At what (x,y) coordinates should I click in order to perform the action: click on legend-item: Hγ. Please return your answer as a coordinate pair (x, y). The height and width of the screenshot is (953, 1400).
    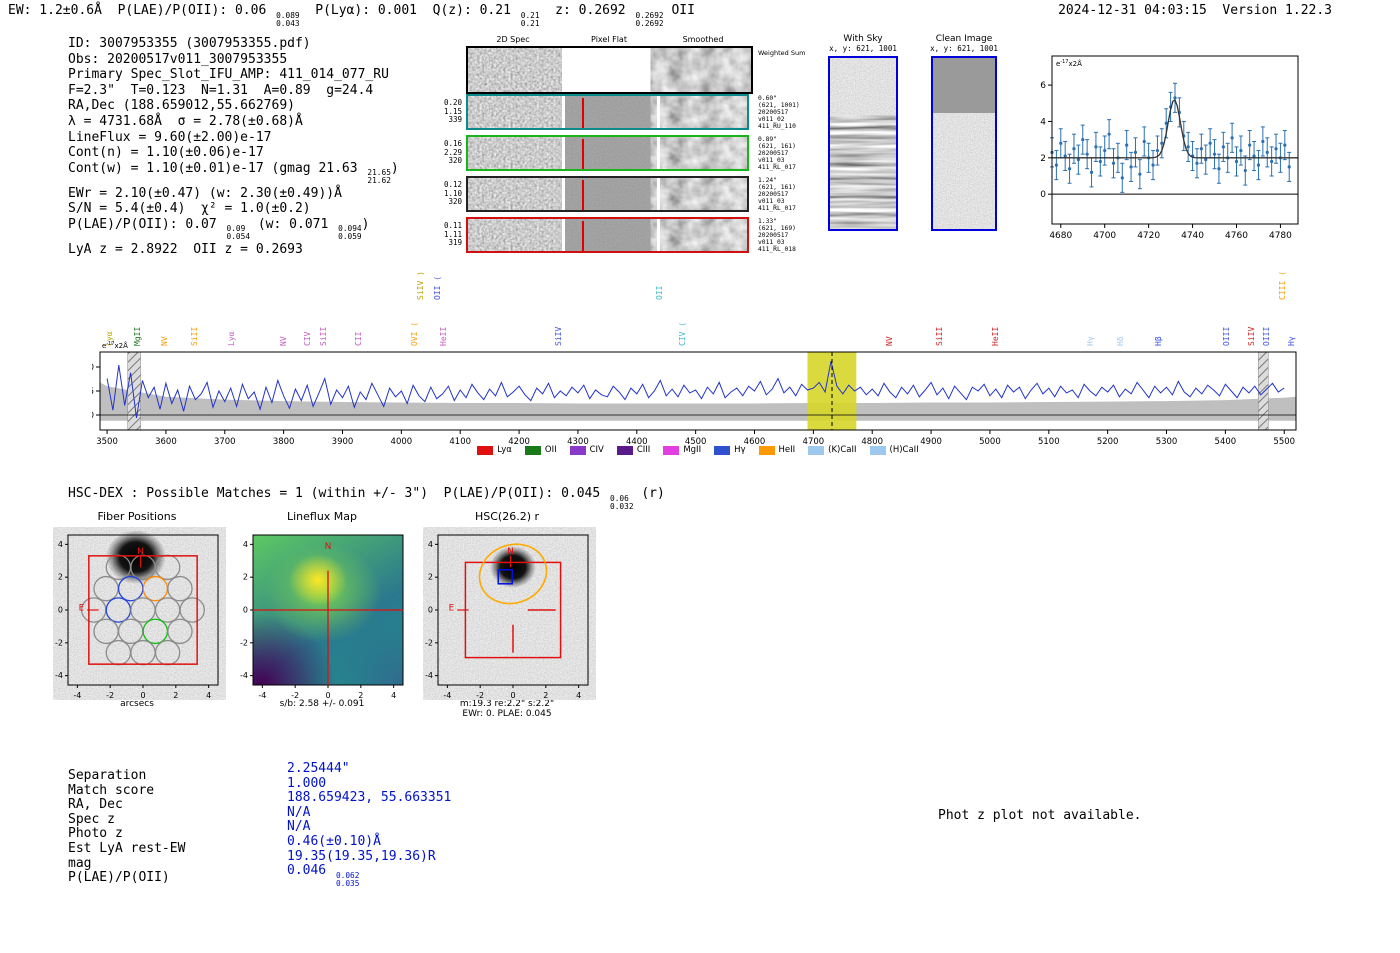
    Looking at the image, I should click on (730, 450).